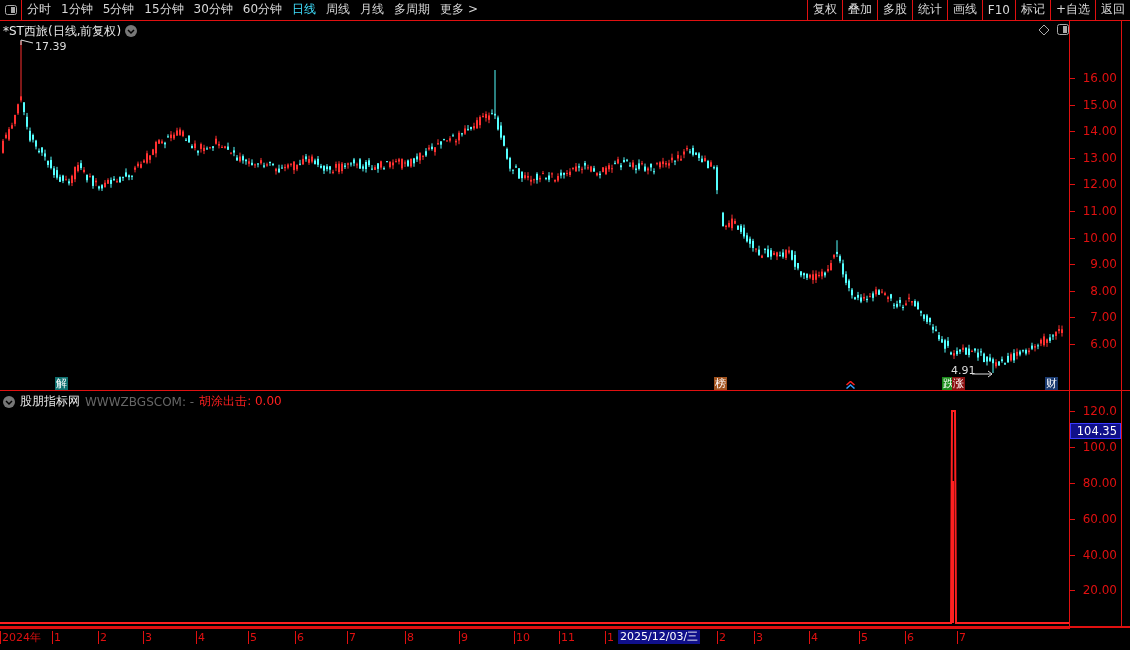  I want to click on period-tab: 月线, so click(372, 10).